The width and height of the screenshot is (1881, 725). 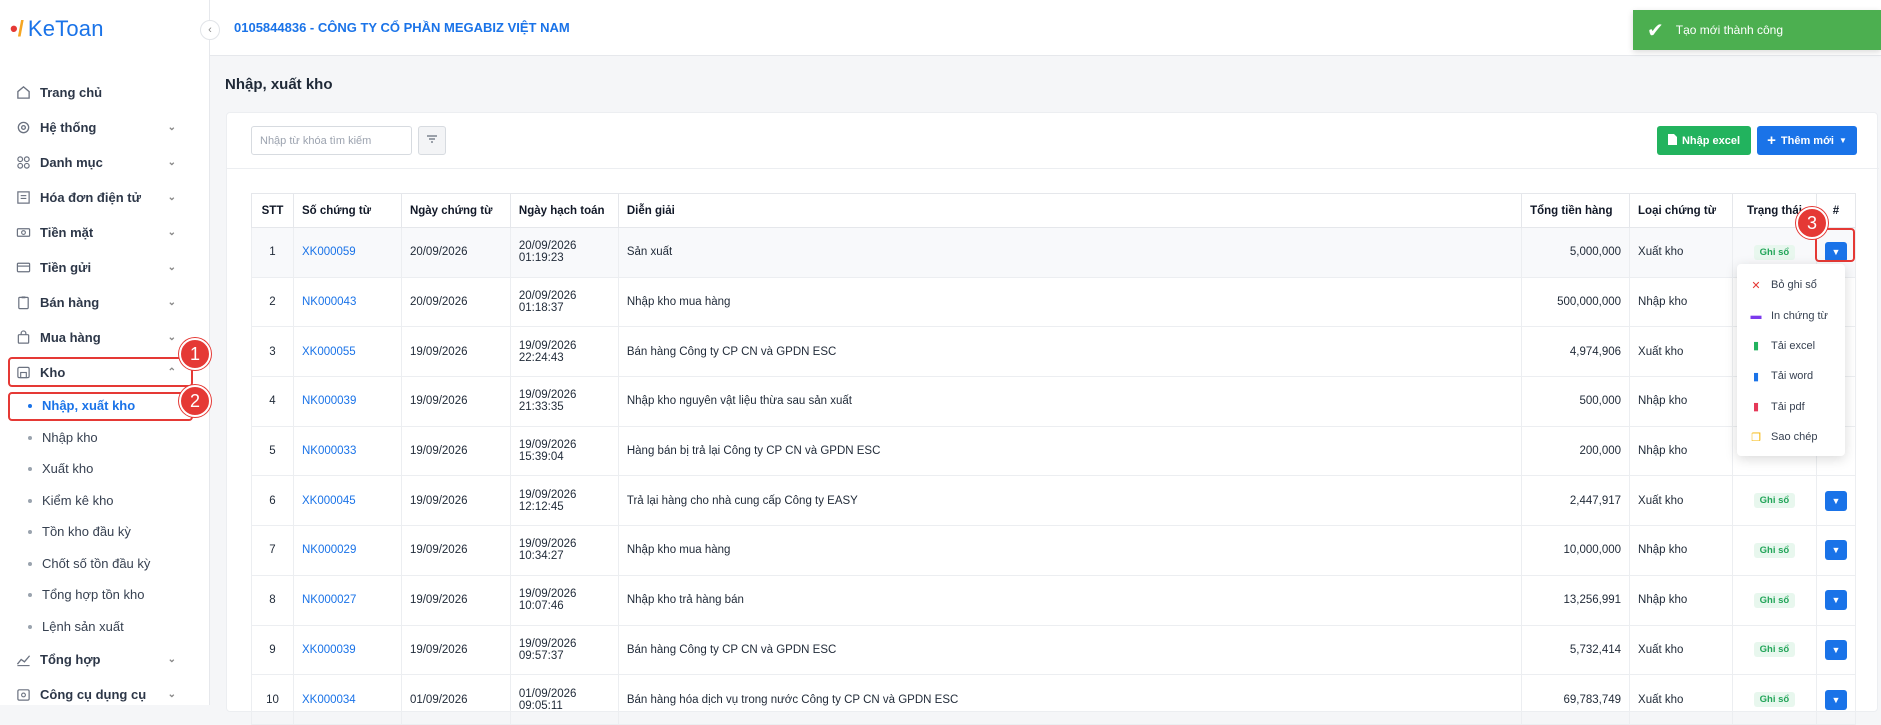 I want to click on sidebar-item-tong-hop: Tổng hợp ⌄, so click(x=105, y=659).